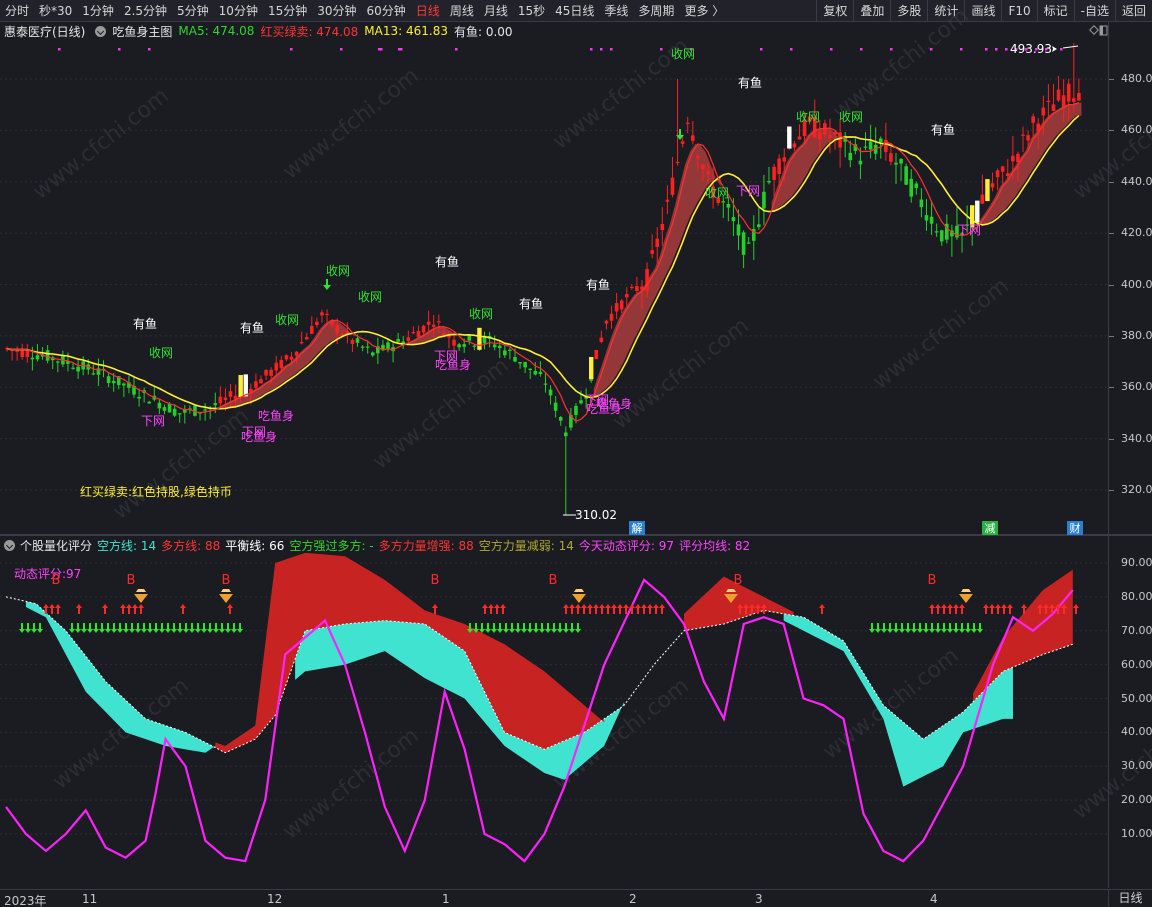 Image resolution: width=1152 pixels, height=907 pixels. What do you see at coordinates (1136, 335) in the screenshot?
I see `axis-tick-label: 380.00` at bounding box center [1136, 335].